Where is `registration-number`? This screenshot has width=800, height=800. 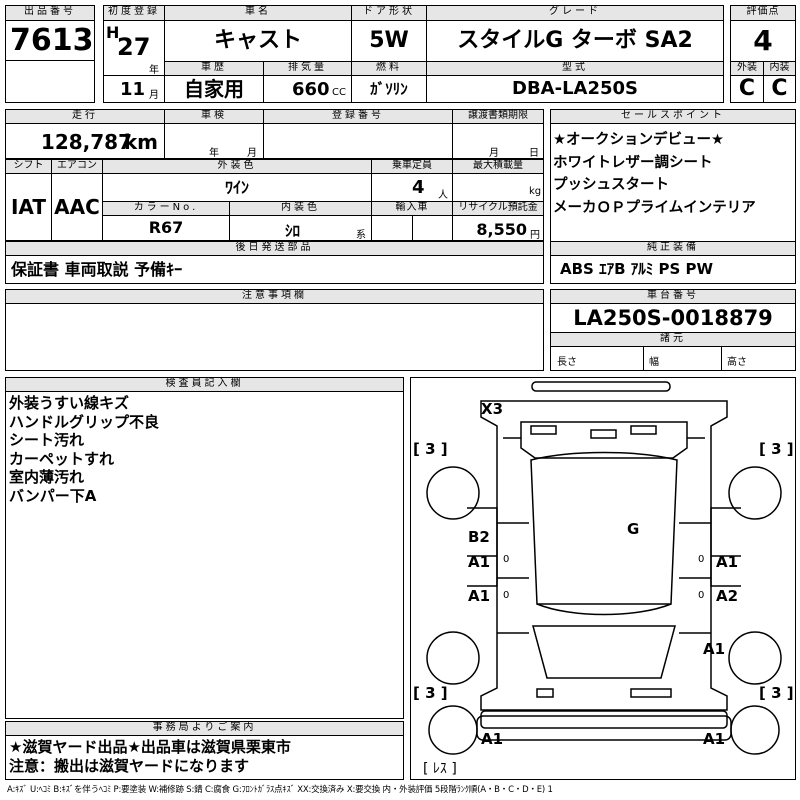 registration-number is located at coordinates (358, 141).